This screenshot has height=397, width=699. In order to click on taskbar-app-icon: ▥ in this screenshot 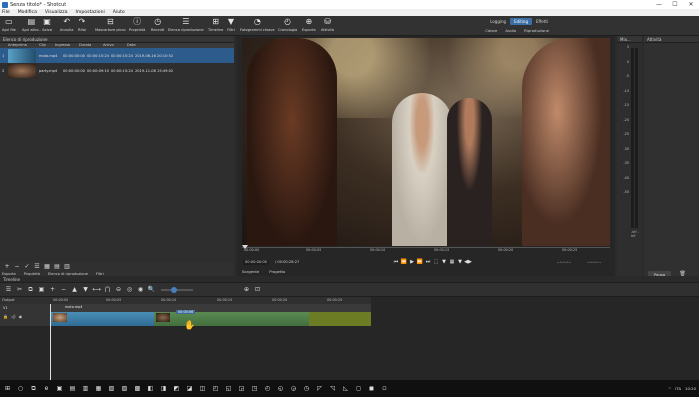, I will do `click(85, 388)`.